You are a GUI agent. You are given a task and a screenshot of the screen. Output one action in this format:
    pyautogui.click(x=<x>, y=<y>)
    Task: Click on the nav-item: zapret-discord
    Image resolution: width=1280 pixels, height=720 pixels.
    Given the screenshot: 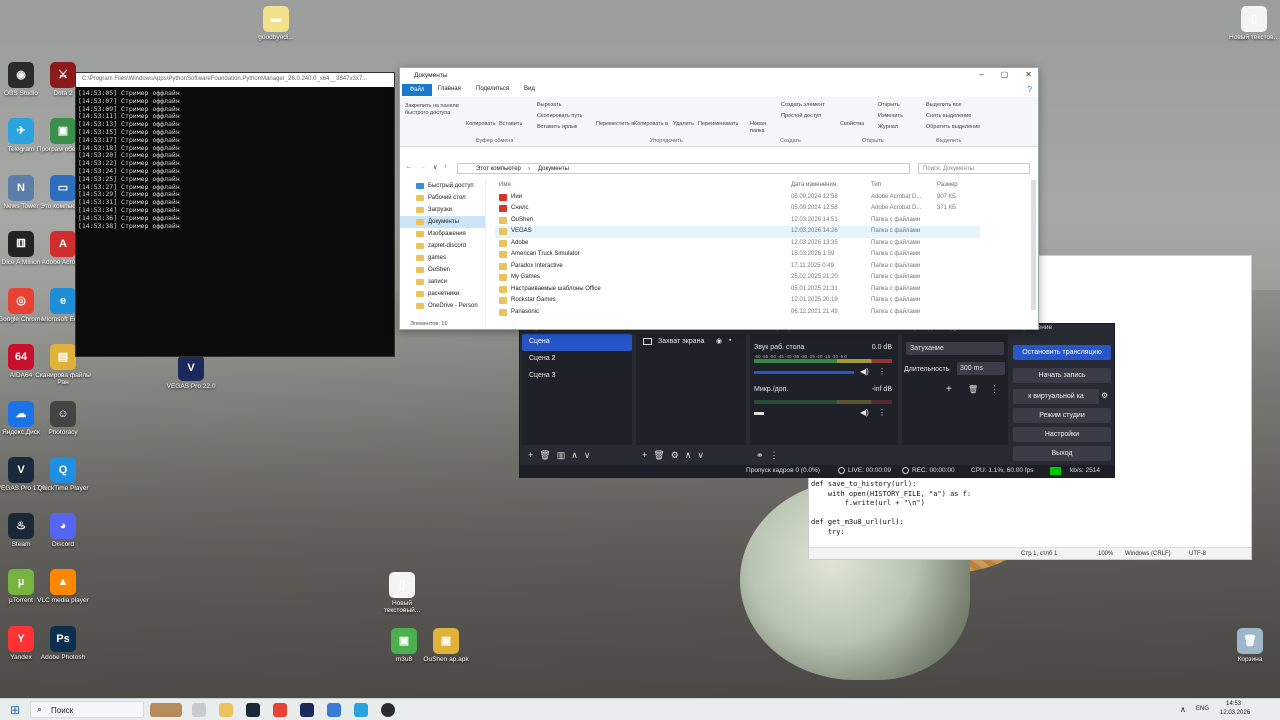 What is the action you would take?
    pyautogui.click(x=442, y=246)
    